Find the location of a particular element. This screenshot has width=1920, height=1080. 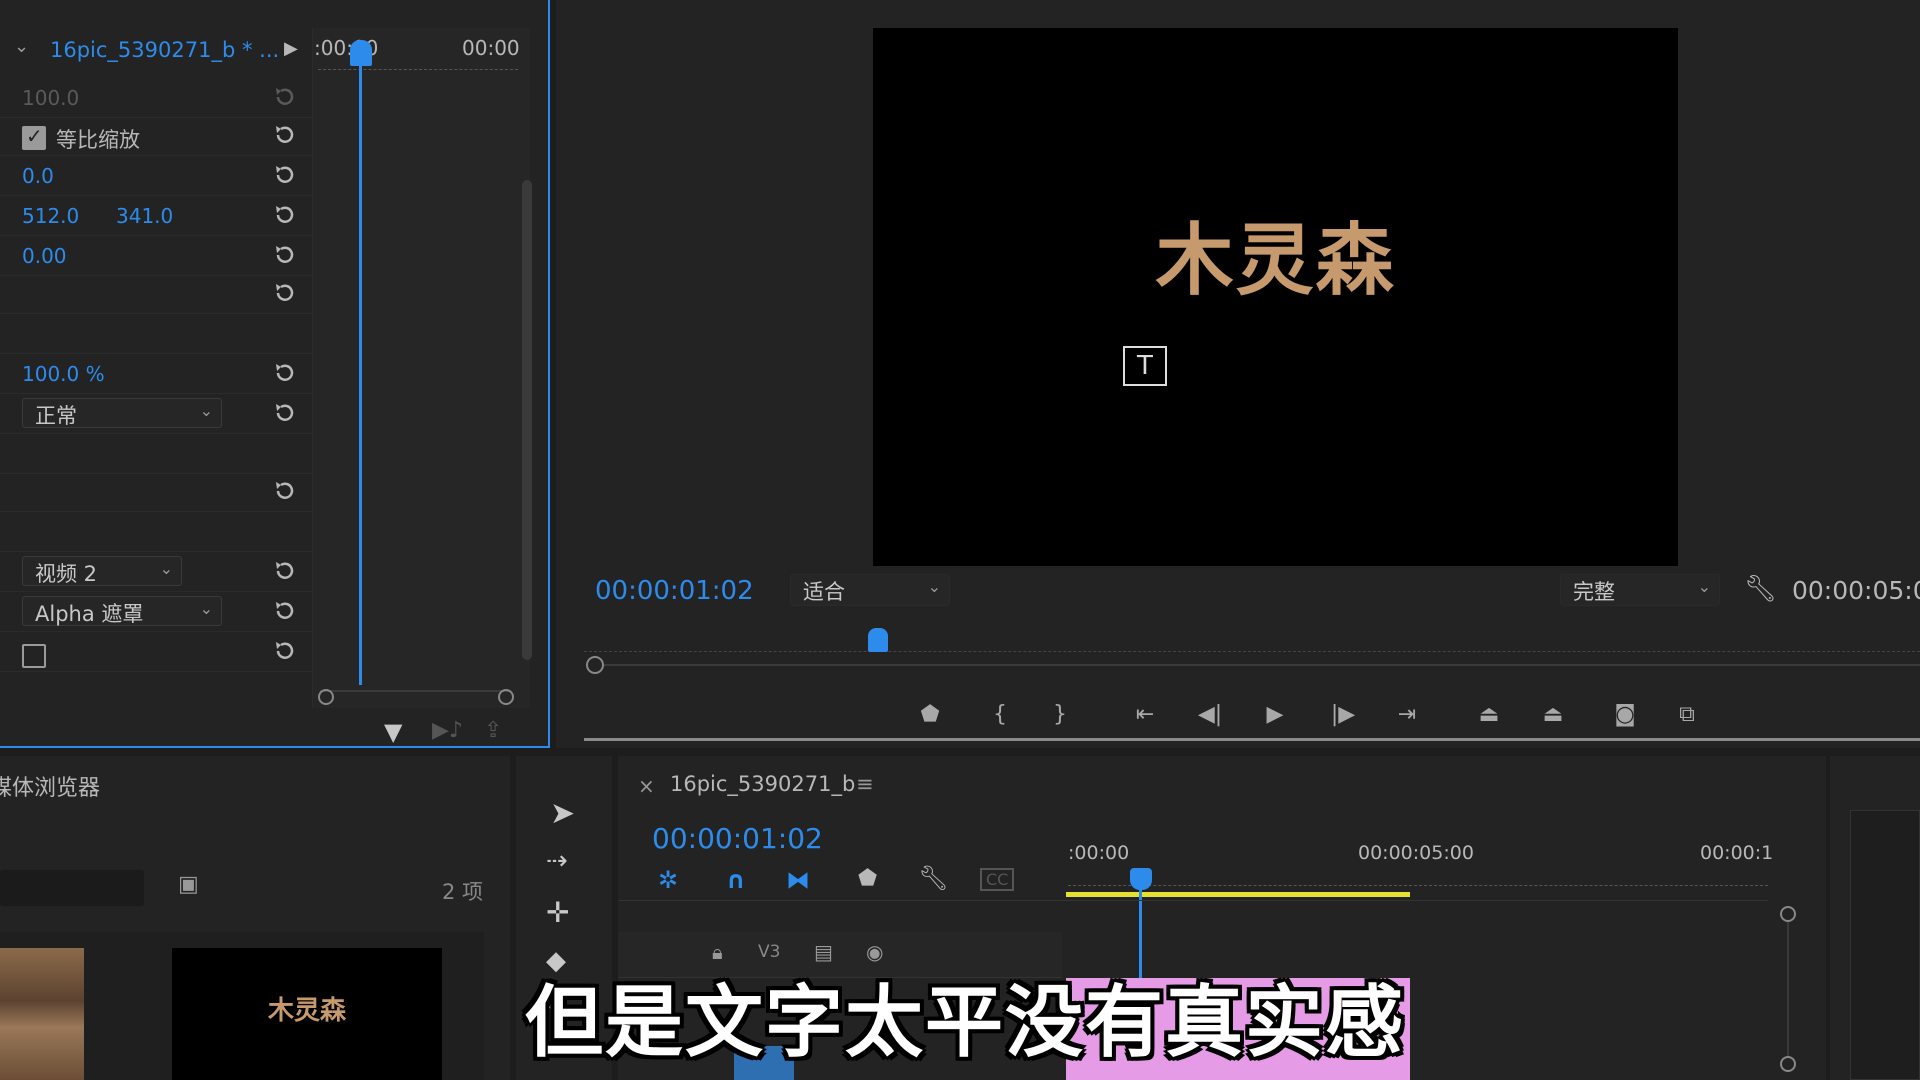

uniform-scale-label: 等比缩放 is located at coordinates (98, 140).